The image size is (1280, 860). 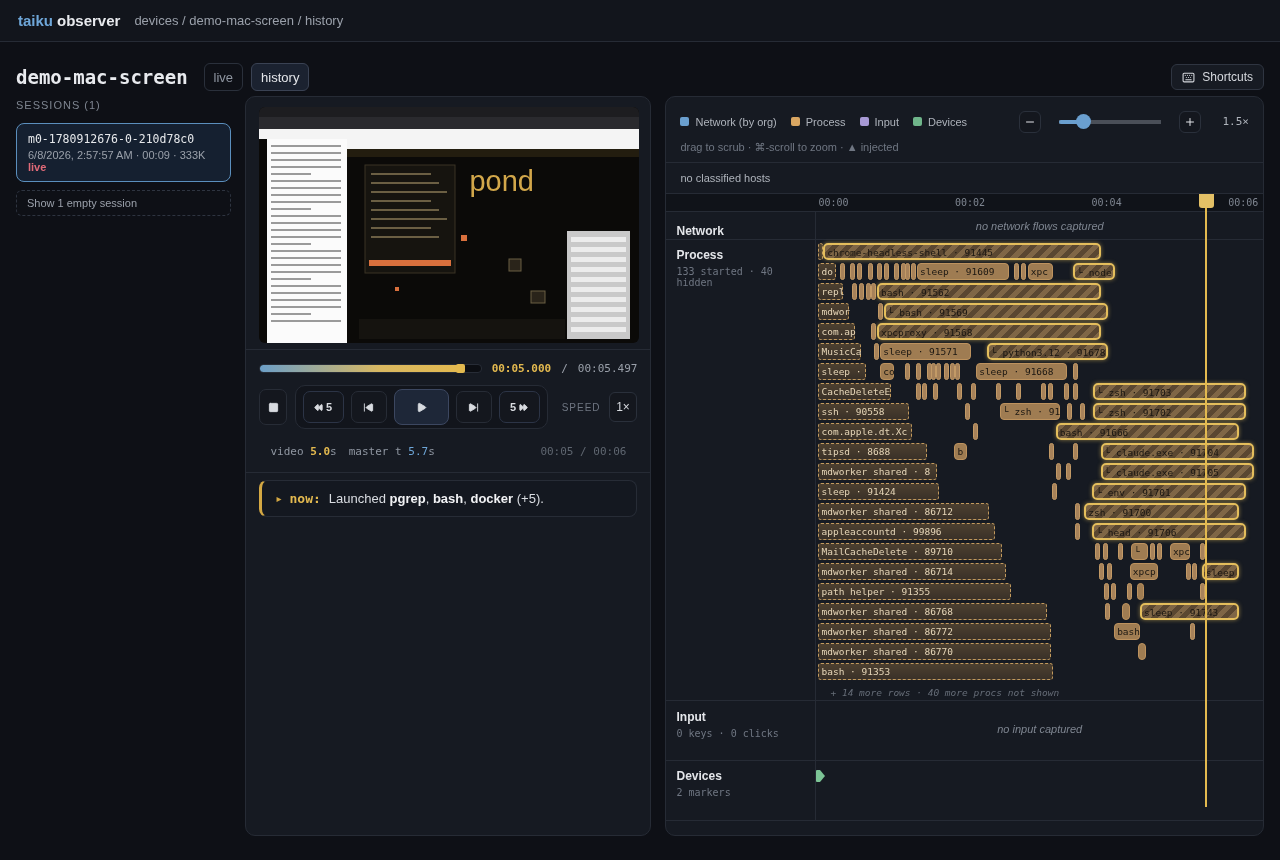 What do you see at coordinates (1021, 371) in the screenshot?
I see `process-bar: sleep · 91668` at bounding box center [1021, 371].